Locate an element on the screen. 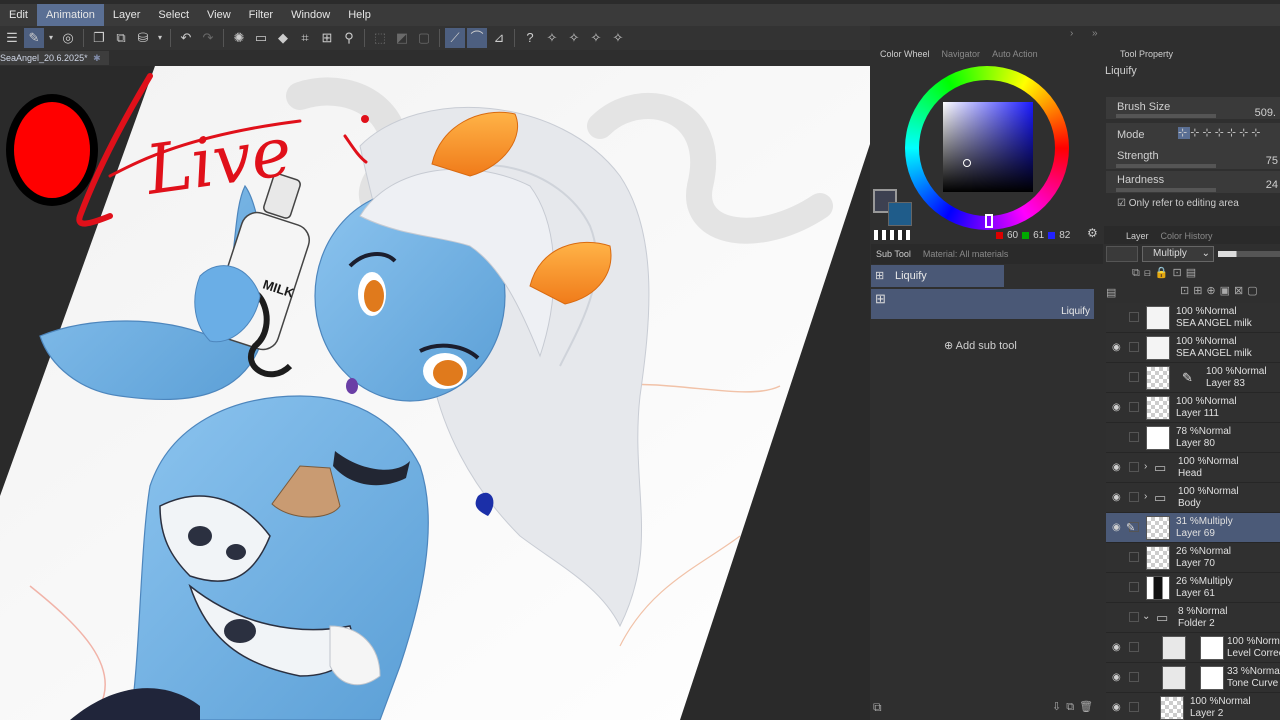 This screenshot has width=1280, height=720. tab-material: Material: All materials is located at coordinates (966, 254).